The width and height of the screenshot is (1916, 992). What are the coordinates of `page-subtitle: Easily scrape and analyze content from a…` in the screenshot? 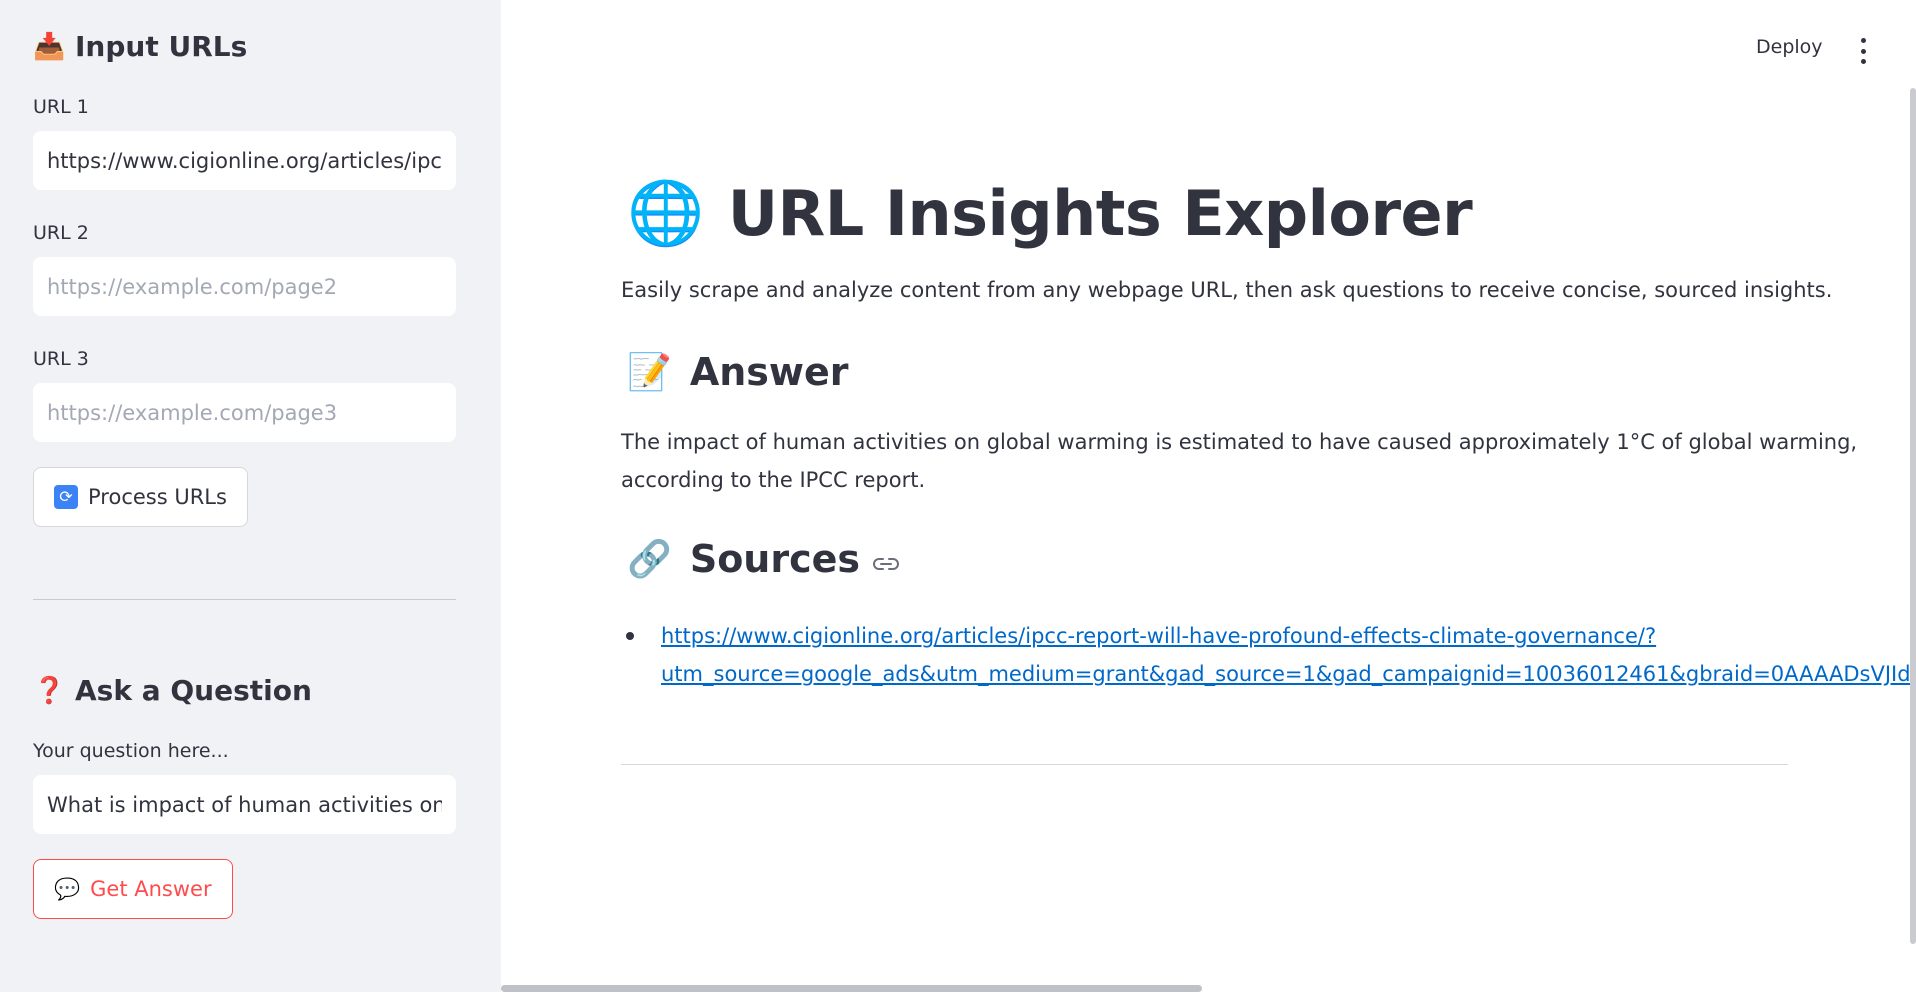 It's located at (1227, 290).